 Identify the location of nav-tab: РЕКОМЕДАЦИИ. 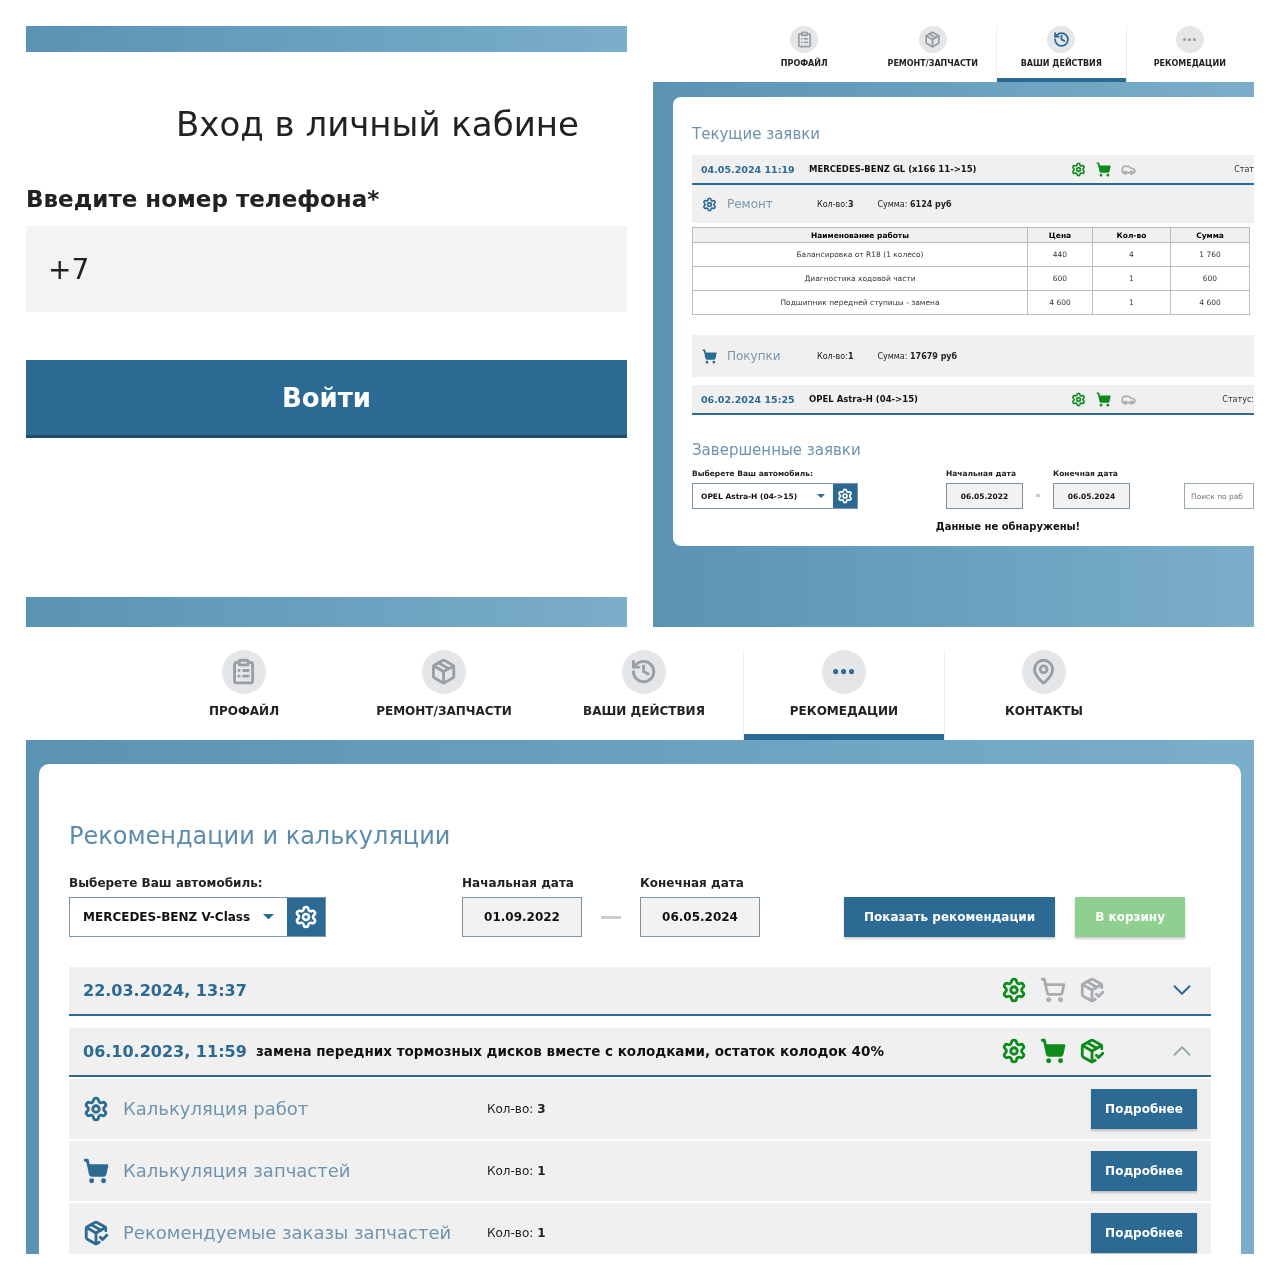
(1189, 54).